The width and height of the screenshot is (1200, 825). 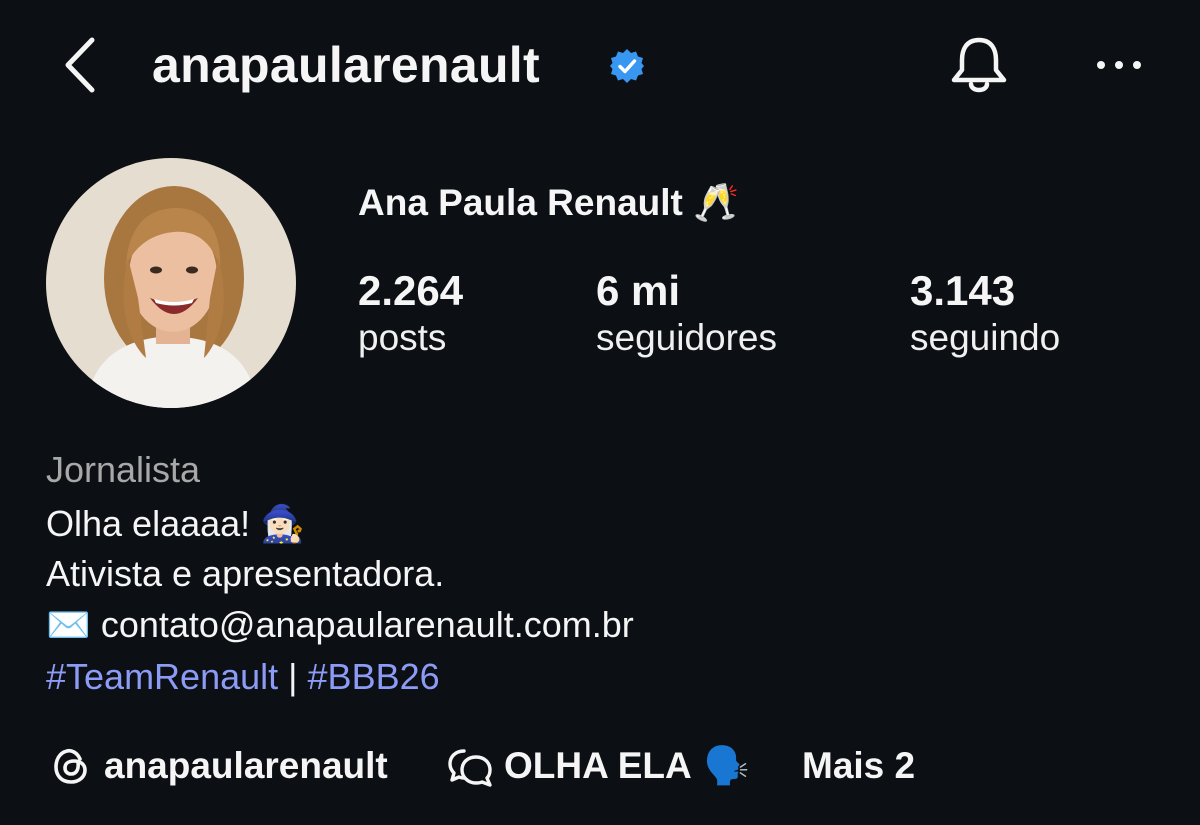 I want to click on followers-label: seguidores, so click(x=687, y=337).